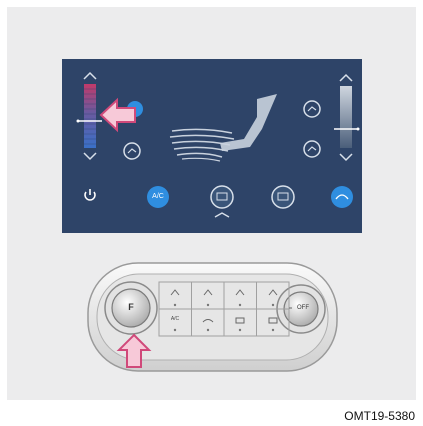 This screenshot has height=426, width=423. I want to click on front-defrost-button, so click(222, 197).